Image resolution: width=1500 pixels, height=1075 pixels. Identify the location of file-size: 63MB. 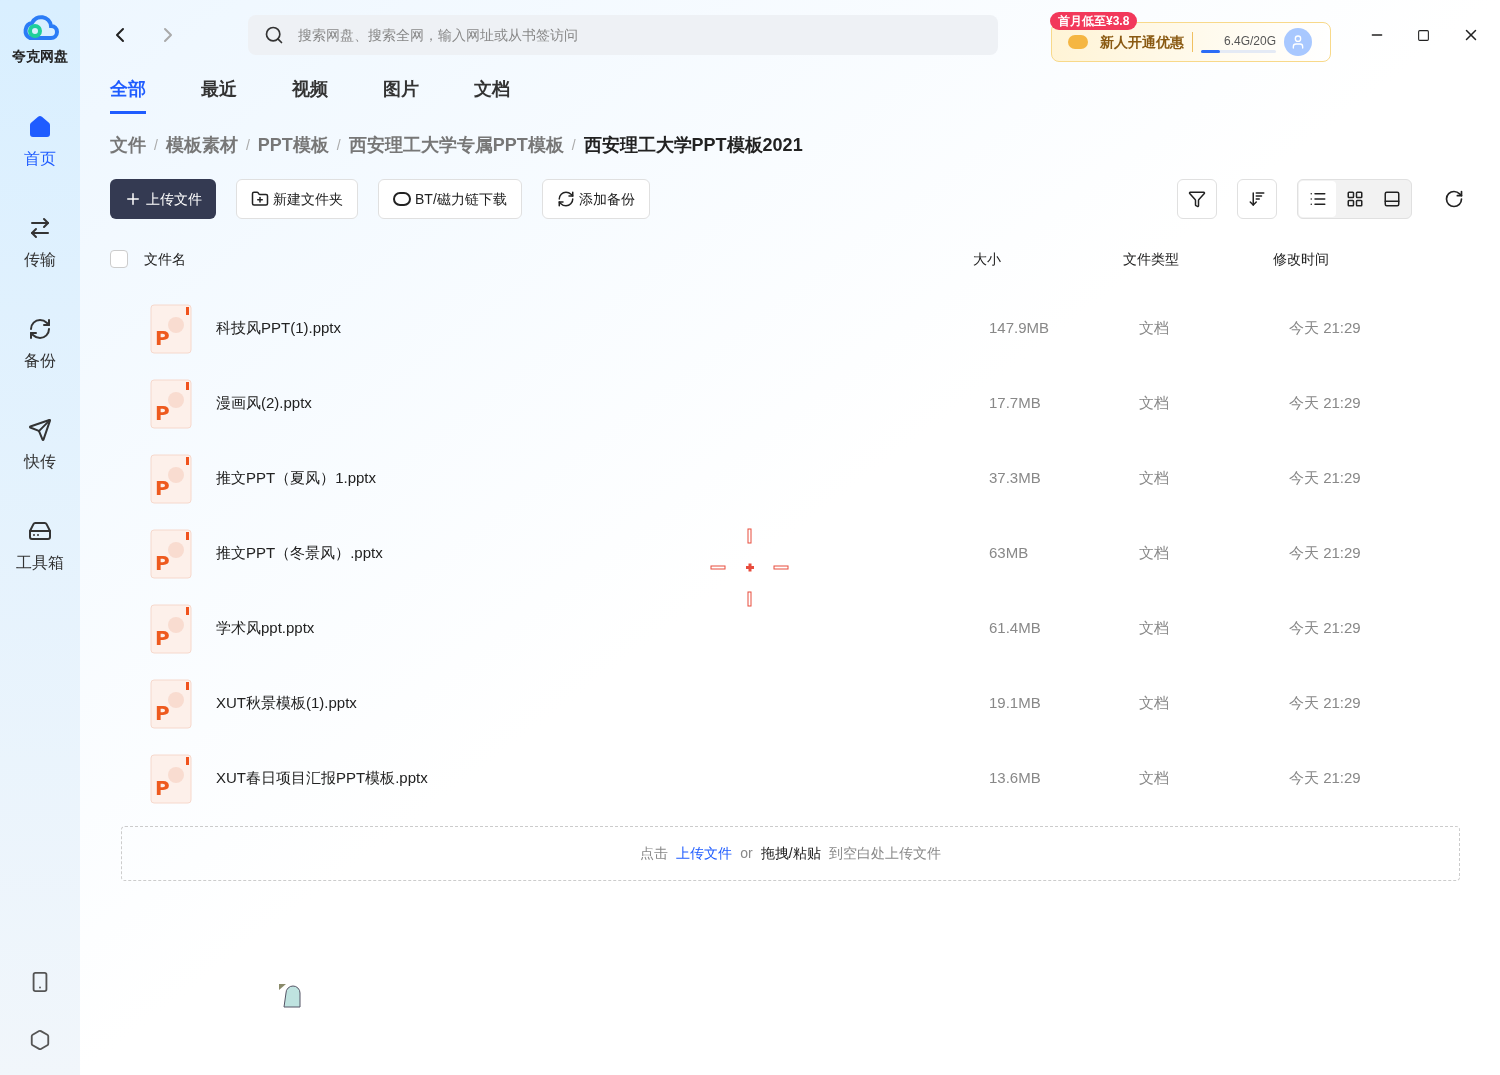
(1009, 553).